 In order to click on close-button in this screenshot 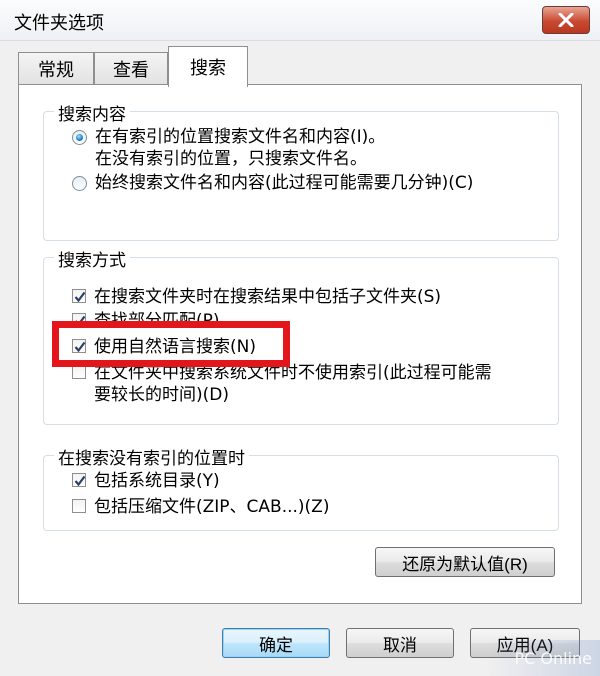, I will do `click(566, 20)`.